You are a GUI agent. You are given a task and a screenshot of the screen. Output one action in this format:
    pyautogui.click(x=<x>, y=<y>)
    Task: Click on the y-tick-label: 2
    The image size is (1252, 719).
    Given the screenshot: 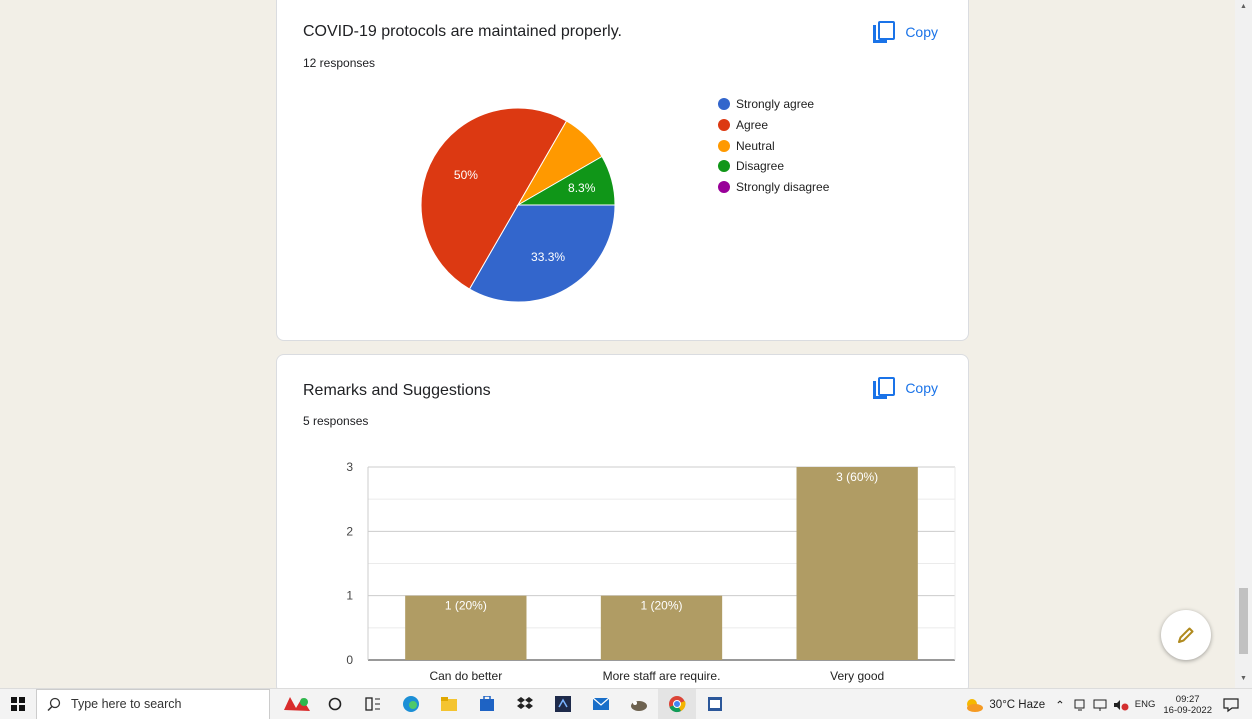 What is the action you would take?
    pyautogui.click(x=349, y=531)
    